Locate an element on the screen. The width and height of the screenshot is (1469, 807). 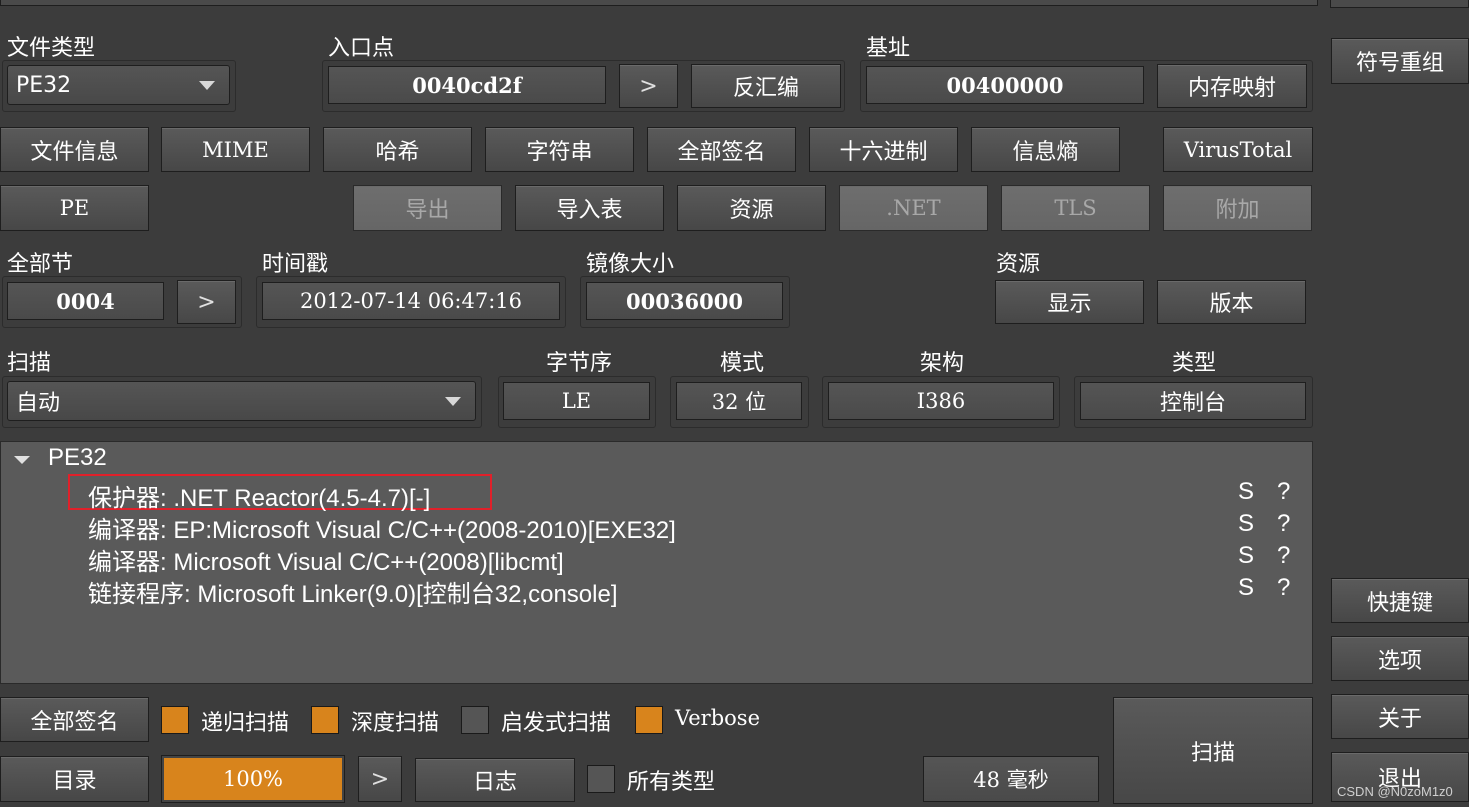
type-label: 类型 is located at coordinates (1194, 363).